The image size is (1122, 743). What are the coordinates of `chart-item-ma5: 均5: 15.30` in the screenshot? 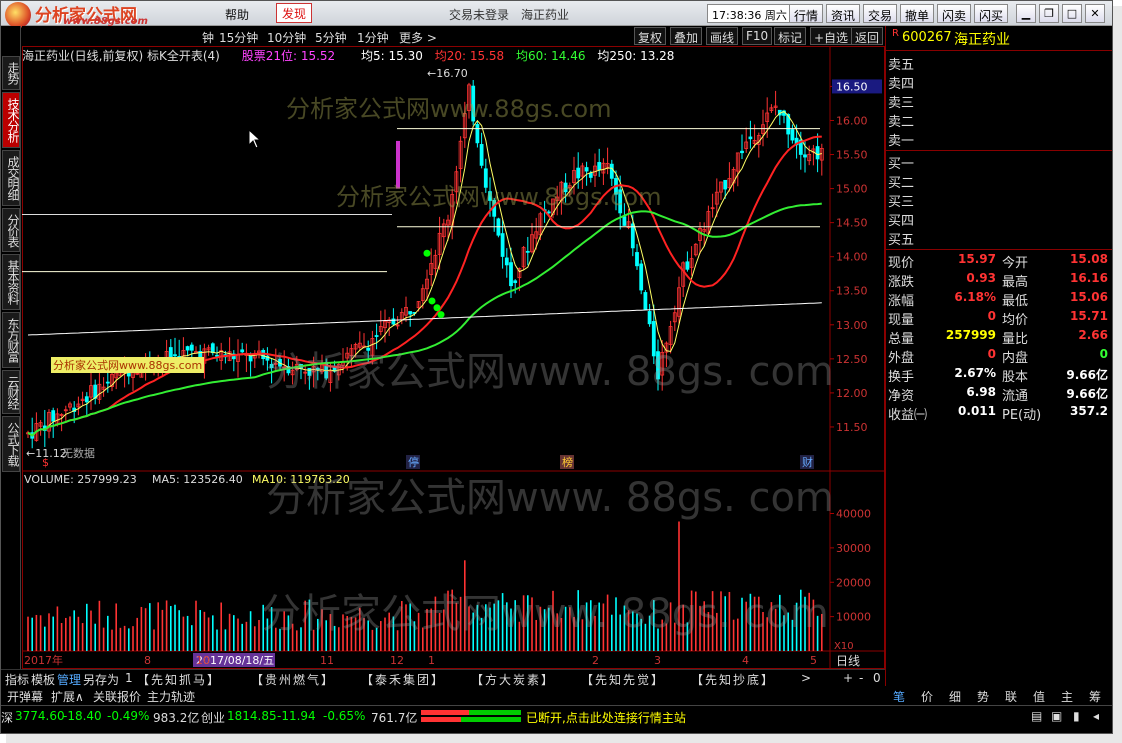 It's located at (392, 56).